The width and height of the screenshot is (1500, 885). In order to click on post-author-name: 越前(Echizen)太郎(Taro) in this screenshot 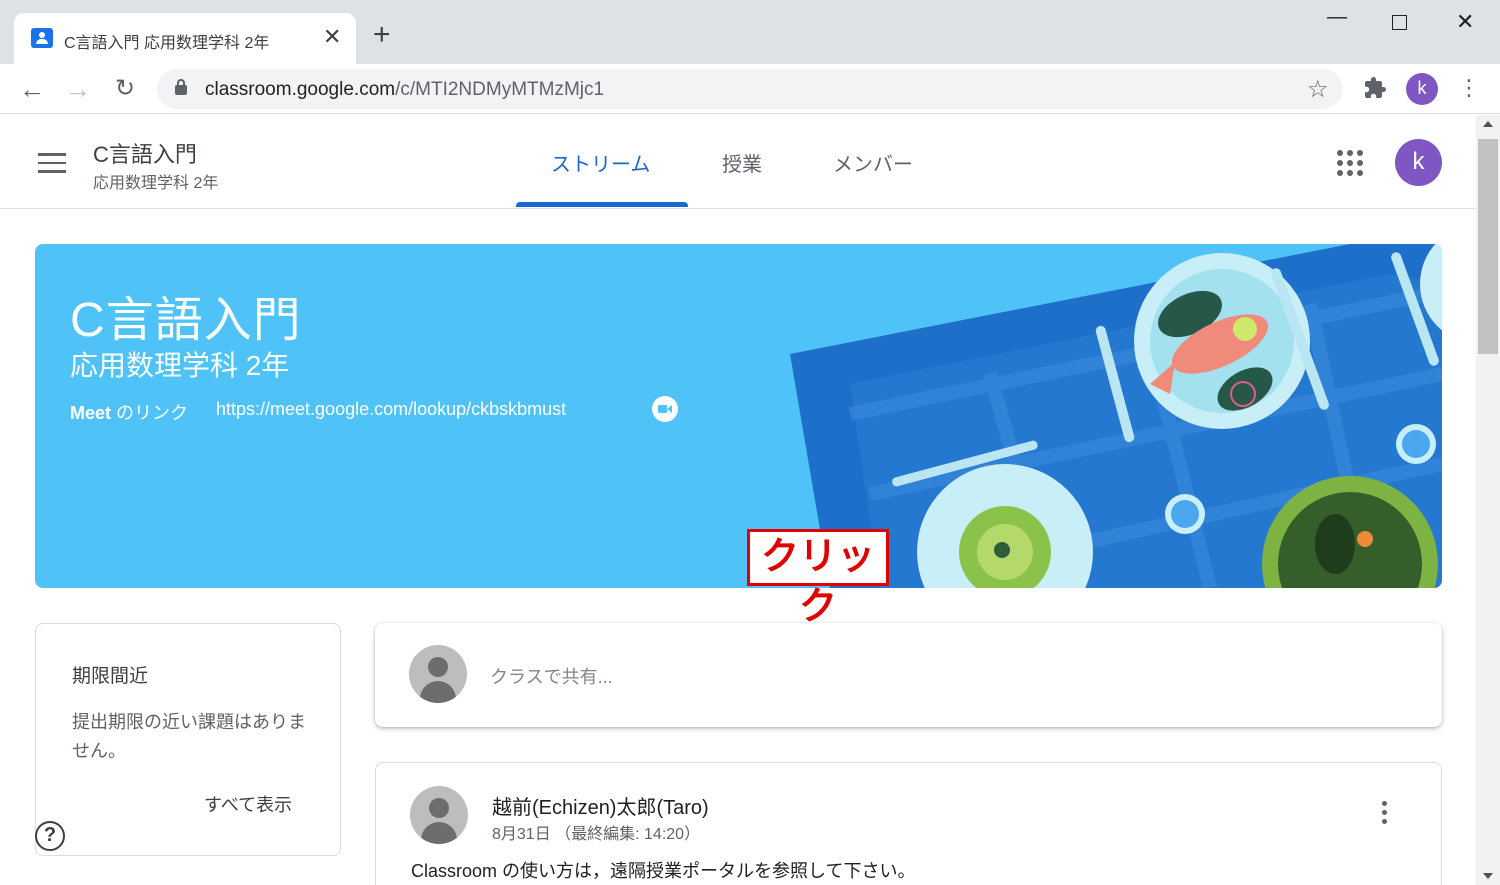, I will do `click(600, 808)`.